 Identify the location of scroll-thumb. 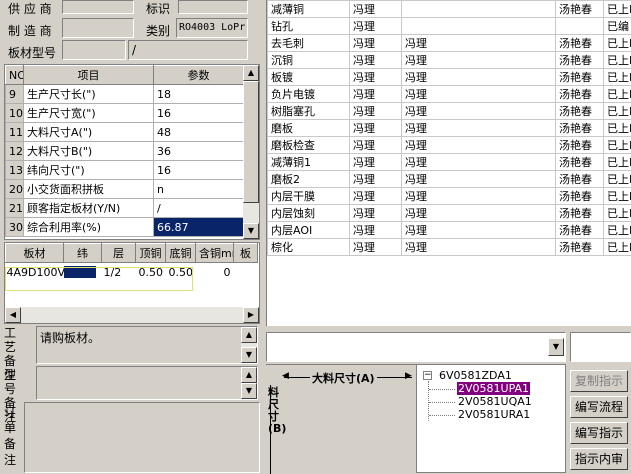
(251, 142).